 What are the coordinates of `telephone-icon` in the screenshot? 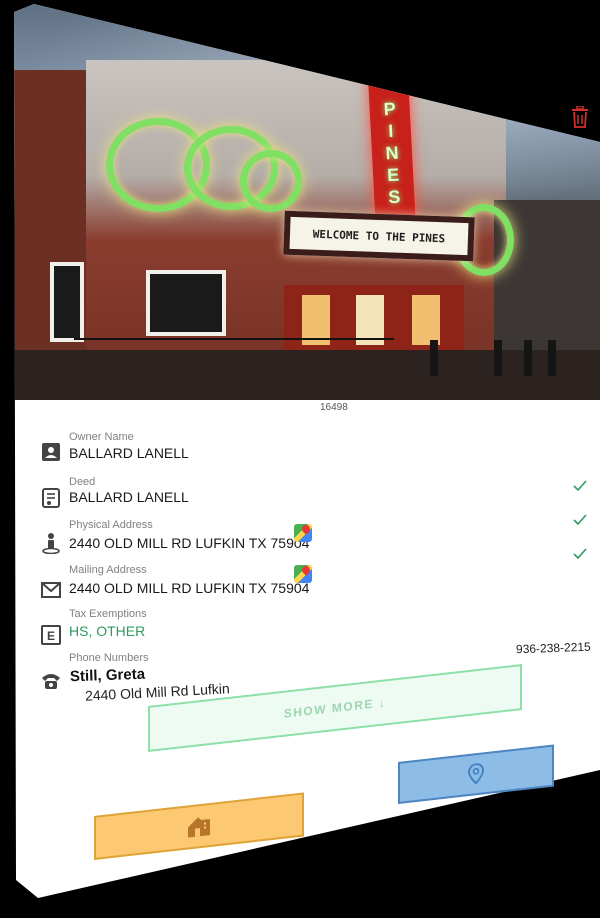 It's located at (51, 681).